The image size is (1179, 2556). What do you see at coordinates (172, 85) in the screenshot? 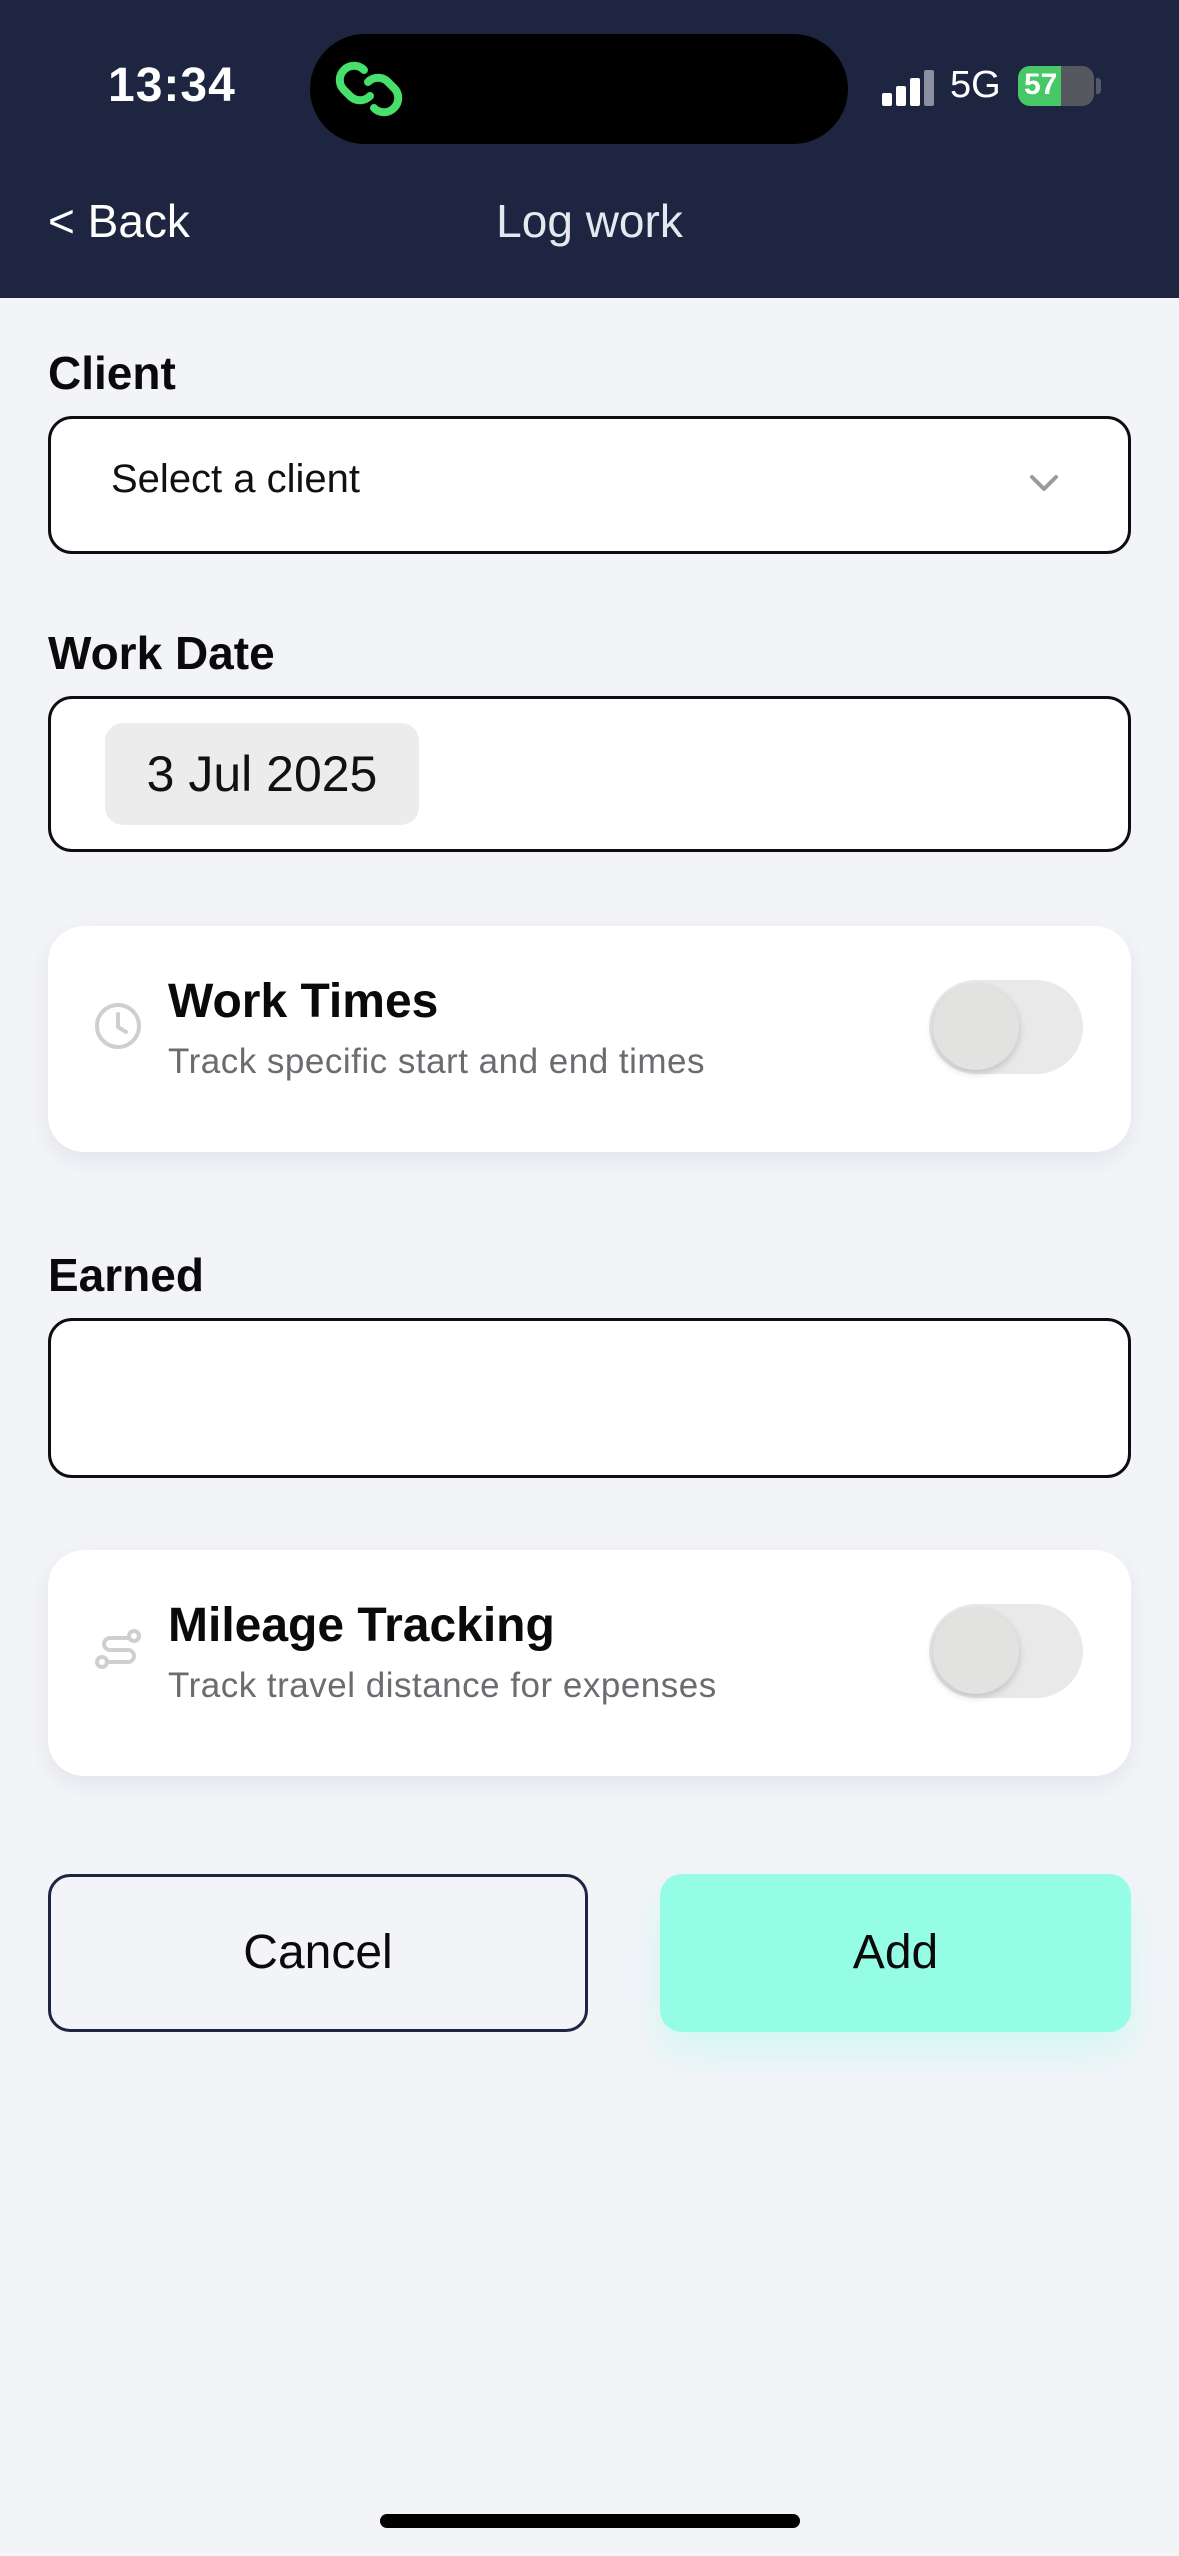
I see `status-time: 13:34` at bounding box center [172, 85].